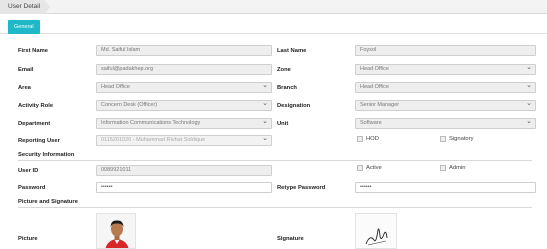  What do you see at coordinates (284, 70) in the screenshot?
I see `zone-label: Zone` at bounding box center [284, 70].